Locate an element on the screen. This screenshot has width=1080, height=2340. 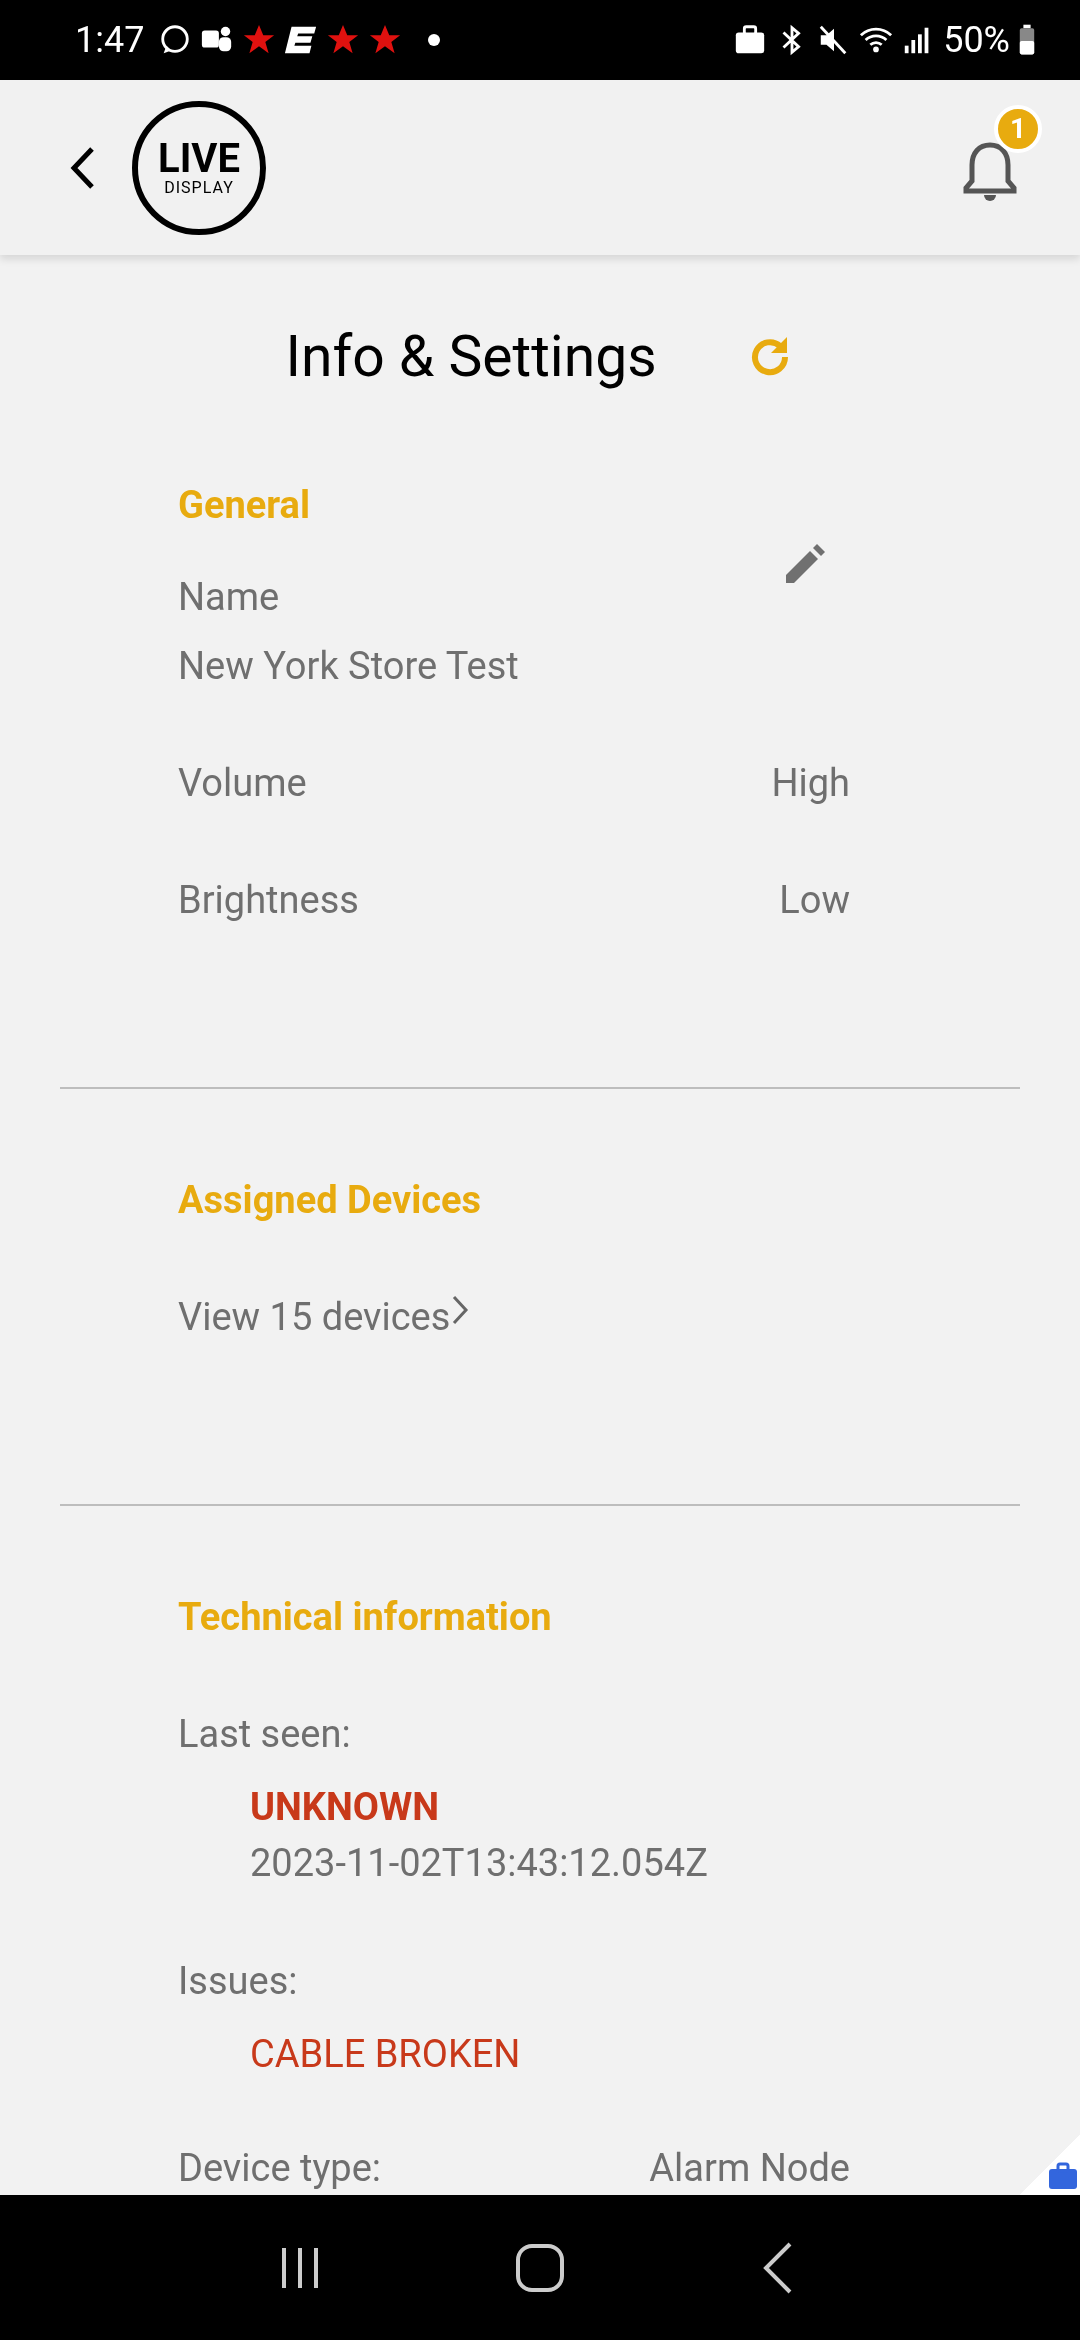
chevron-icon is located at coordinates (460, 1310).